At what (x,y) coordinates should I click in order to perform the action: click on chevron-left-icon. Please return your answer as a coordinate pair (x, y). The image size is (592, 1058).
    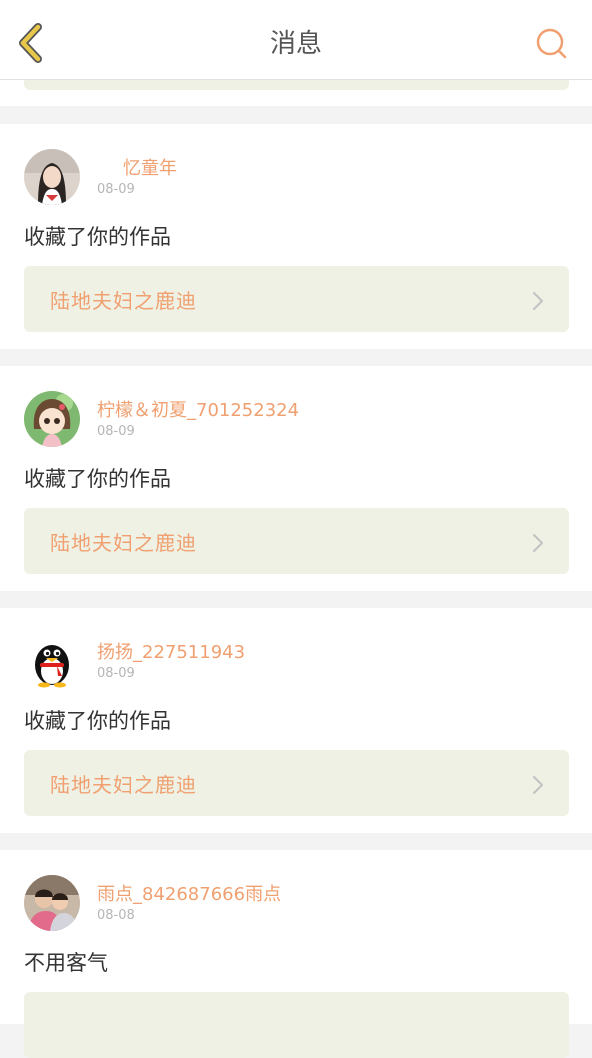
    Looking at the image, I should click on (30, 43).